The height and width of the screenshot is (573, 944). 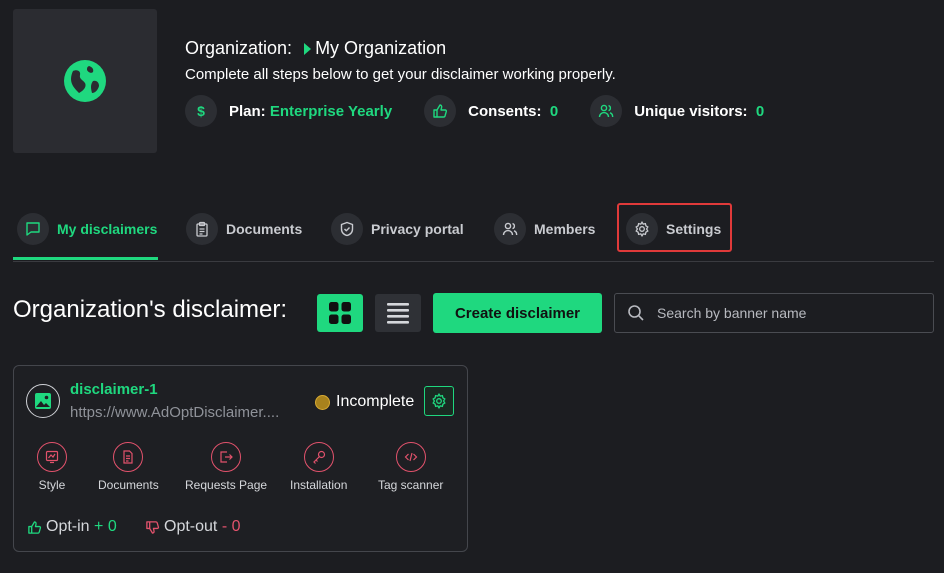 What do you see at coordinates (691, 111) in the screenshot?
I see `visitors-label: Unique visitors:` at bounding box center [691, 111].